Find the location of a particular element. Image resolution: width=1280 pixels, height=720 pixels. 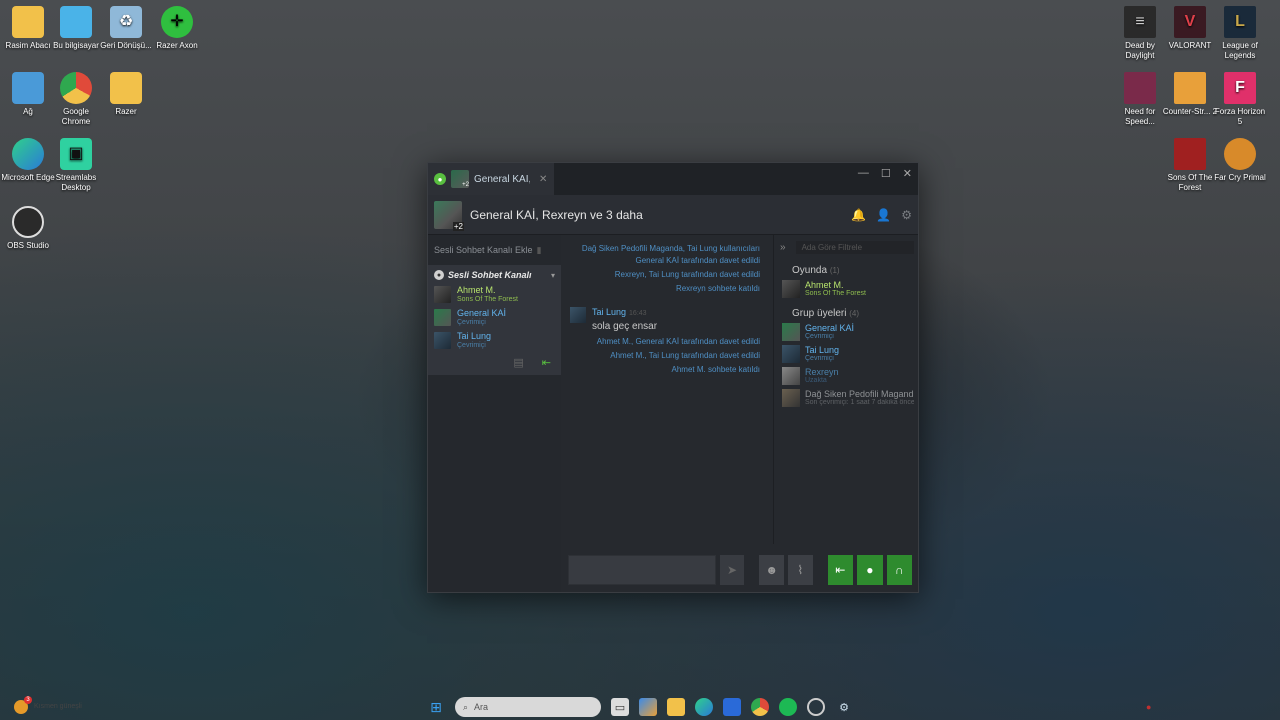

member-status: Uzakta is located at coordinates (816, 380).